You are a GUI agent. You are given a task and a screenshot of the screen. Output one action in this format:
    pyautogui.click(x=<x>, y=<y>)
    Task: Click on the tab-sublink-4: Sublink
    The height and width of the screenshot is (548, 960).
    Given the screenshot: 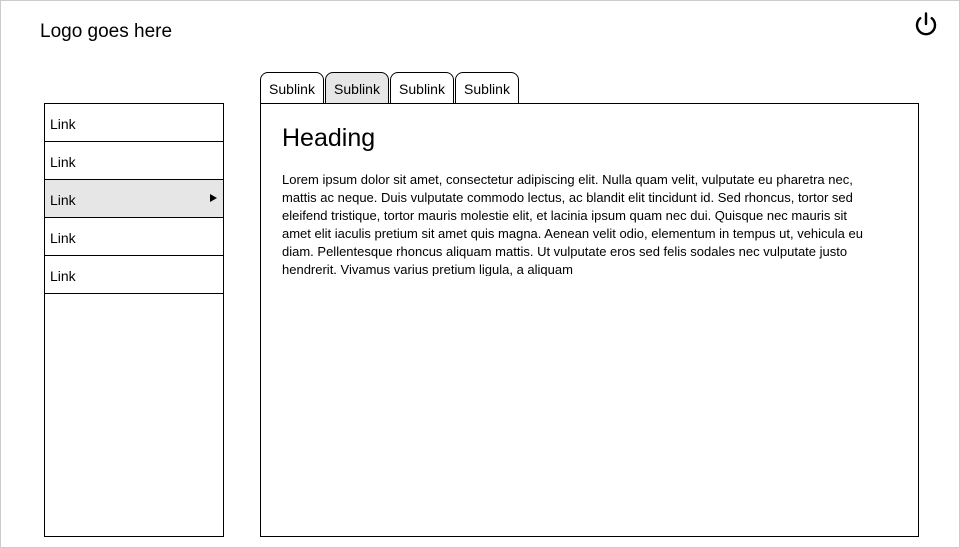 What is the action you would take?
    pyautogui.click(x=487, y=87)
    